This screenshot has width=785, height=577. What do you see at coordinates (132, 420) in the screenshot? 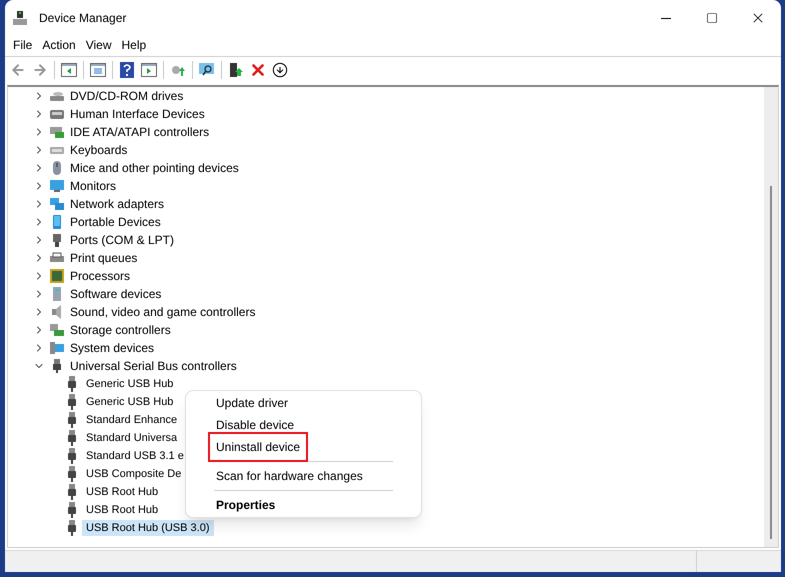
I see `tree-item: Standard Enhance` at bounding box center [132, 420].